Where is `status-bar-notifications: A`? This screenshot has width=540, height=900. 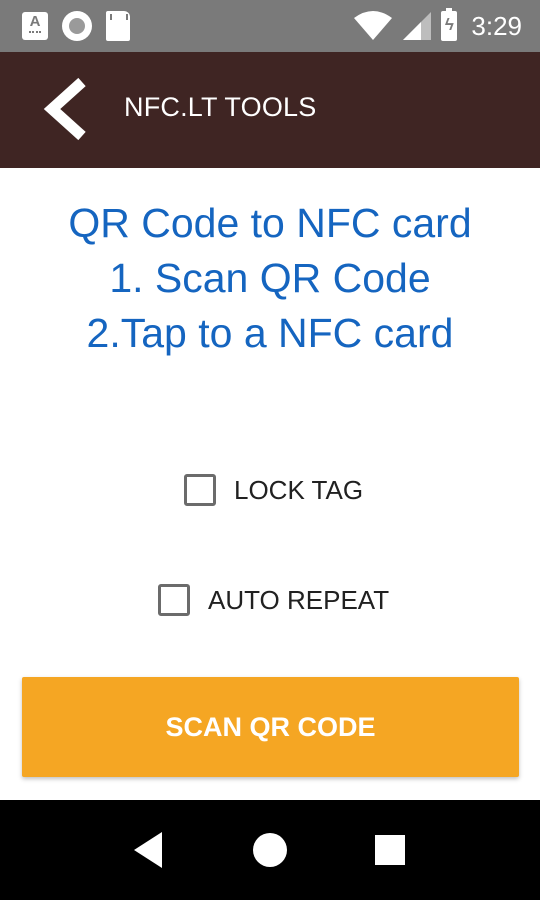 status-bar-notifications: A is located at coordinates (76, 26).